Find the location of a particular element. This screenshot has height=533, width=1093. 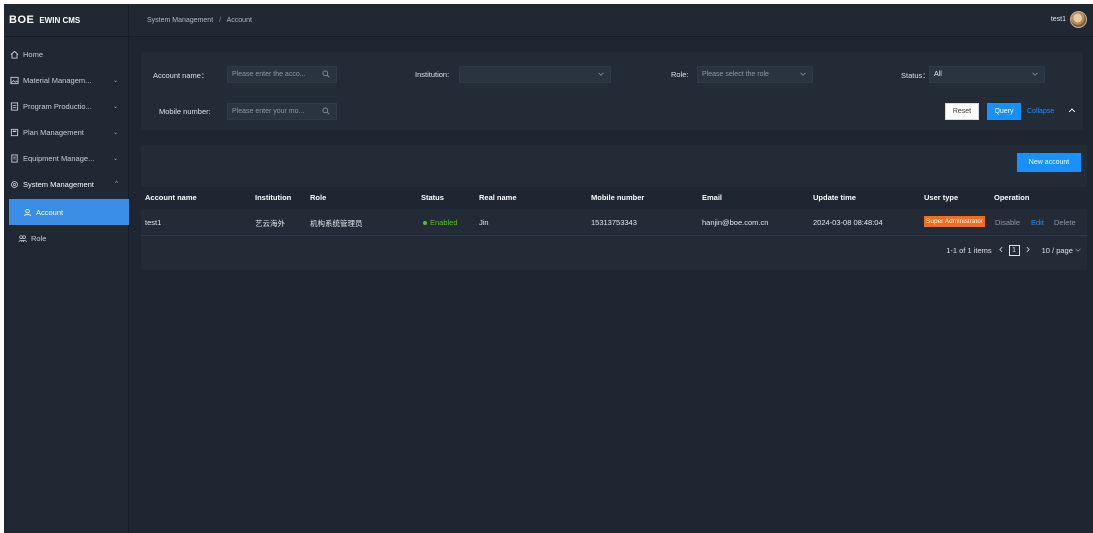

column-header-email: Email is located at coordinates (712, 197).